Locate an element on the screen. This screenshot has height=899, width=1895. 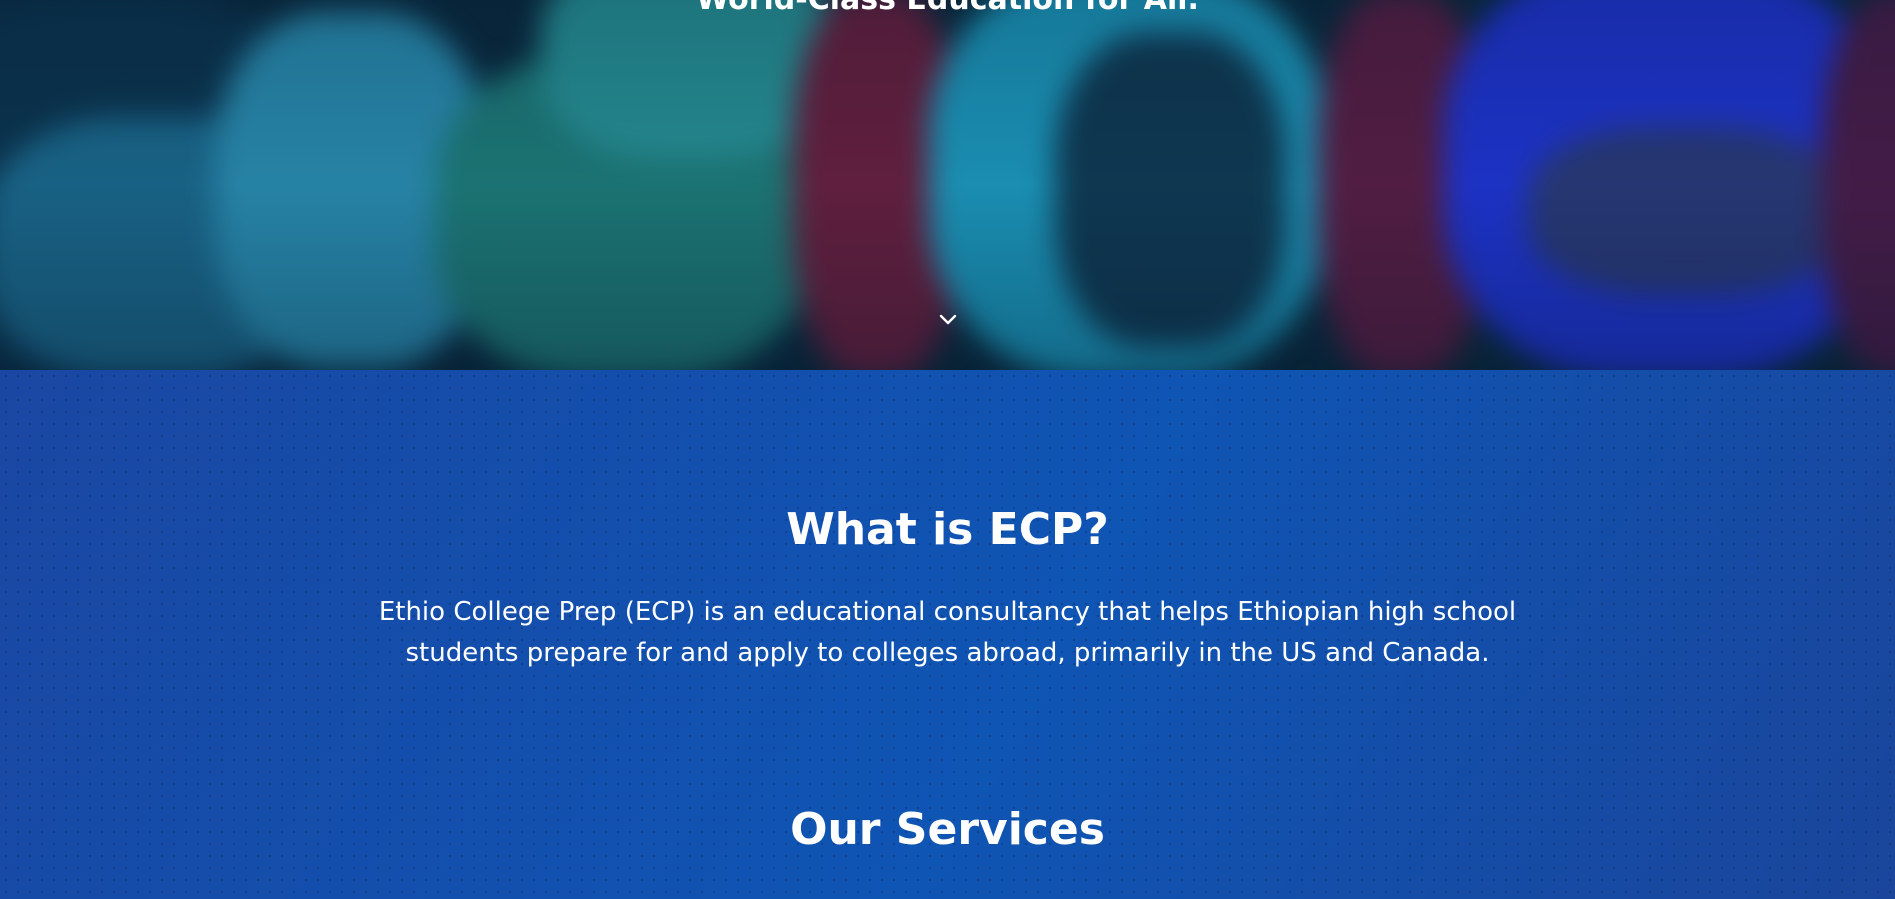
chevron-down-icon is located at coordinates (948, 319).